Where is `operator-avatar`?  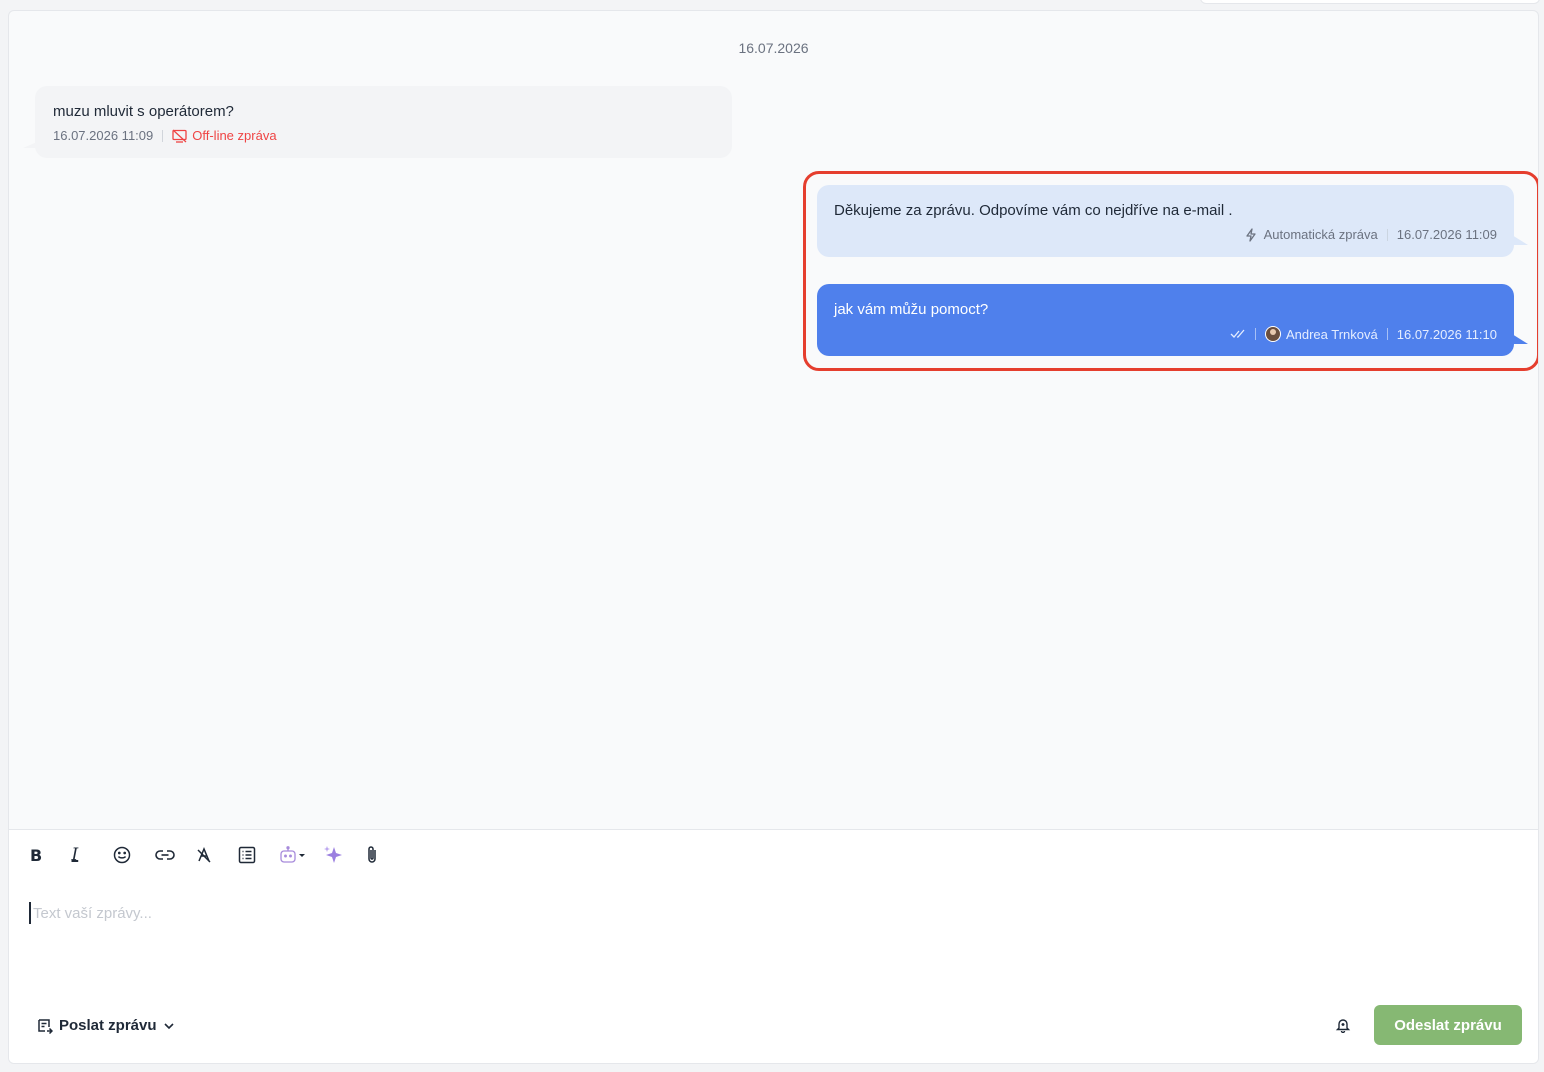 operator-avatar is located at coordinates (1272, 334).